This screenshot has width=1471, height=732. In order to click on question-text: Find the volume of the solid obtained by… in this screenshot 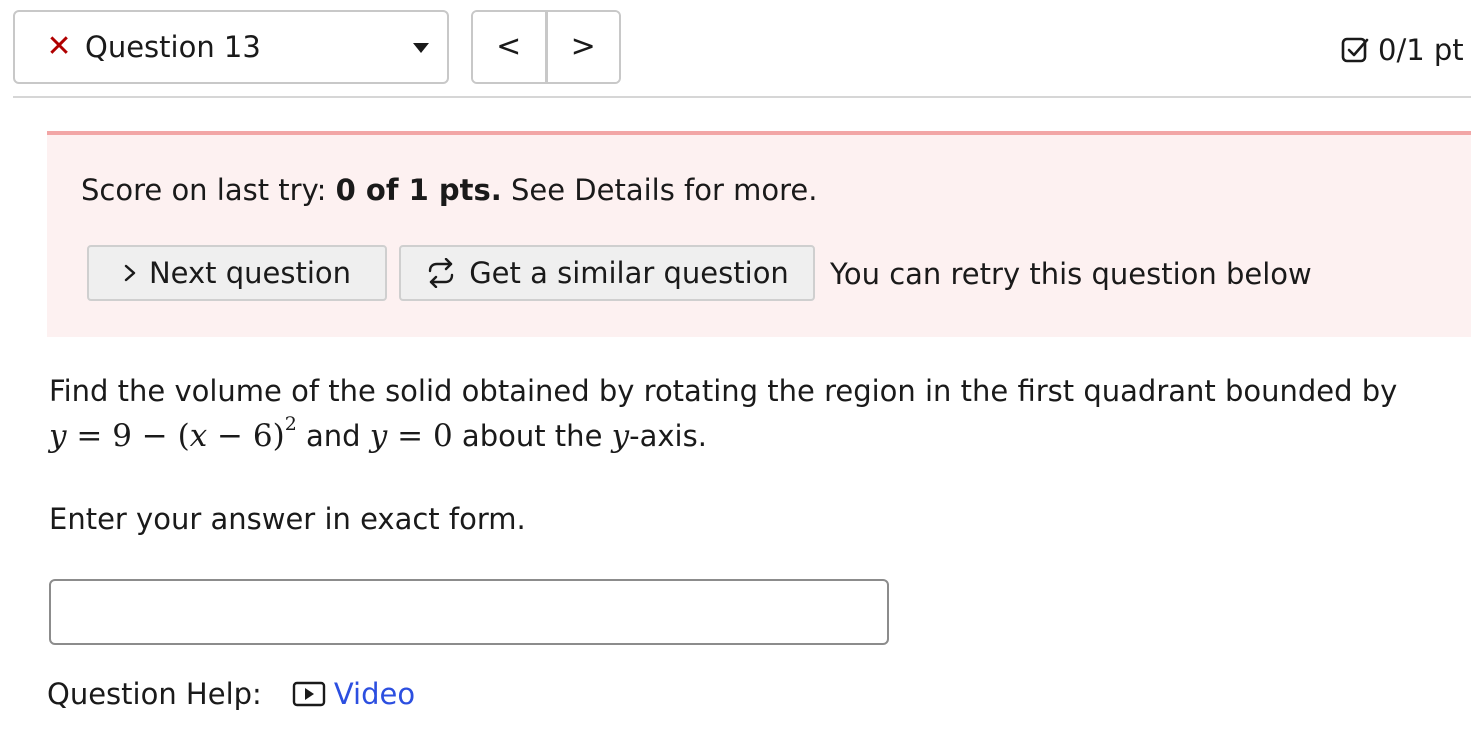, I will do `click(723, 391)`.